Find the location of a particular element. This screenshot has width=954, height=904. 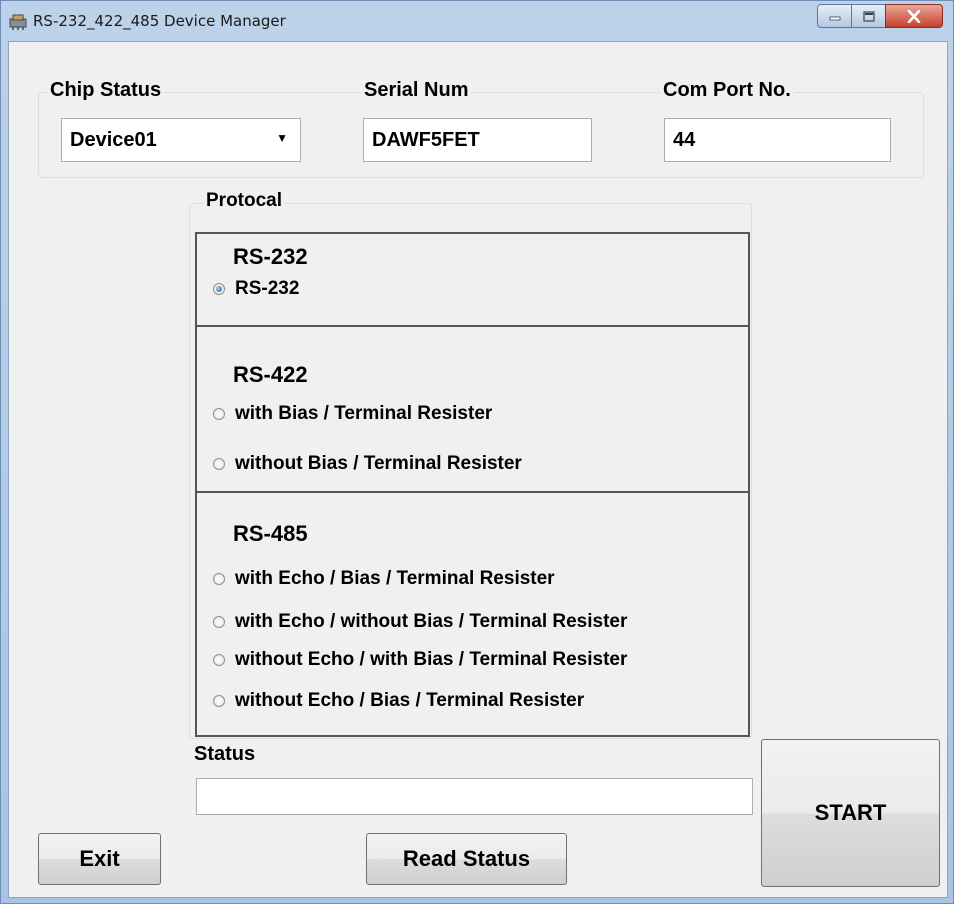

close-icon is located at coordinates (914, 16).